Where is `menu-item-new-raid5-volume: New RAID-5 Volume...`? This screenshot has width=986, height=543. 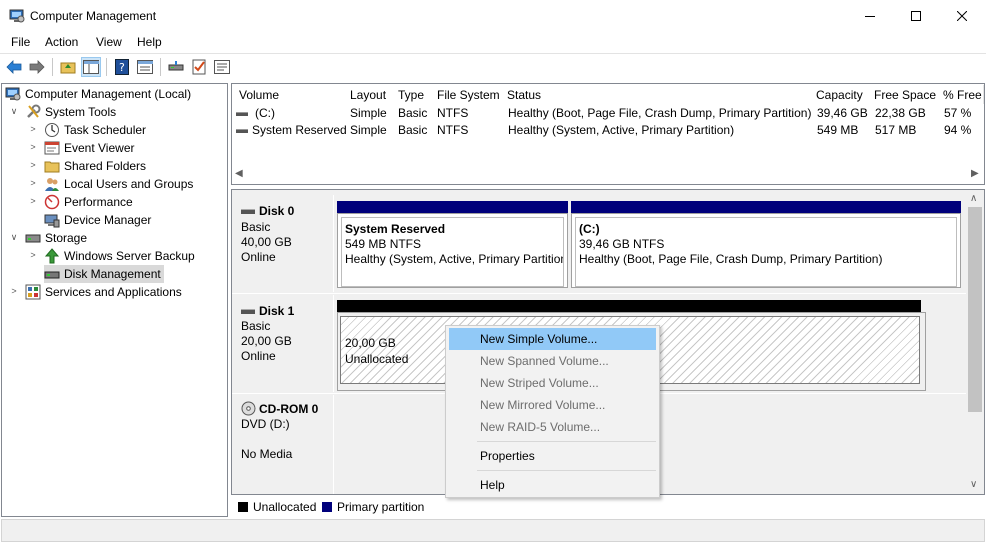 menu-item-new-raid5-volume: New RAID-5 Volume... is located at coordinates (552, 427).